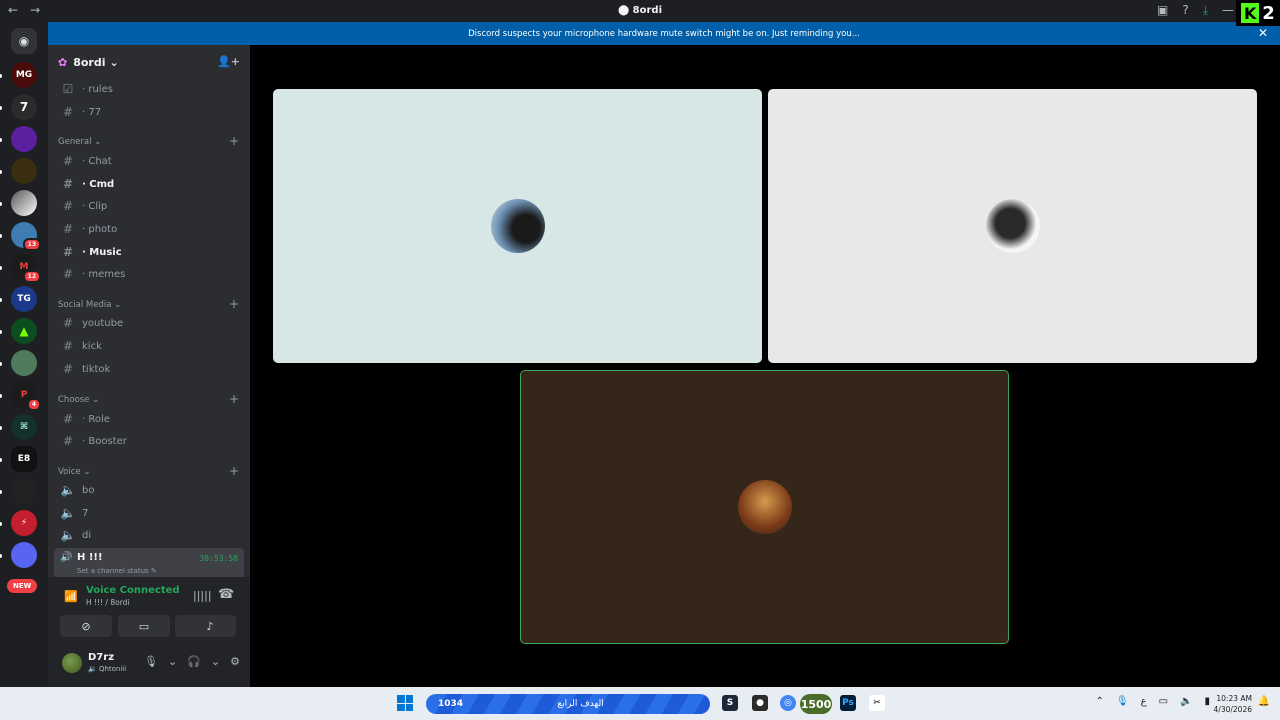 This screenshot has height=720, width=1280. What do you see at coordinates (226, 594) in the screenshot?
I see `disconnect-icon: ☎` at bounding box center [226, 594].